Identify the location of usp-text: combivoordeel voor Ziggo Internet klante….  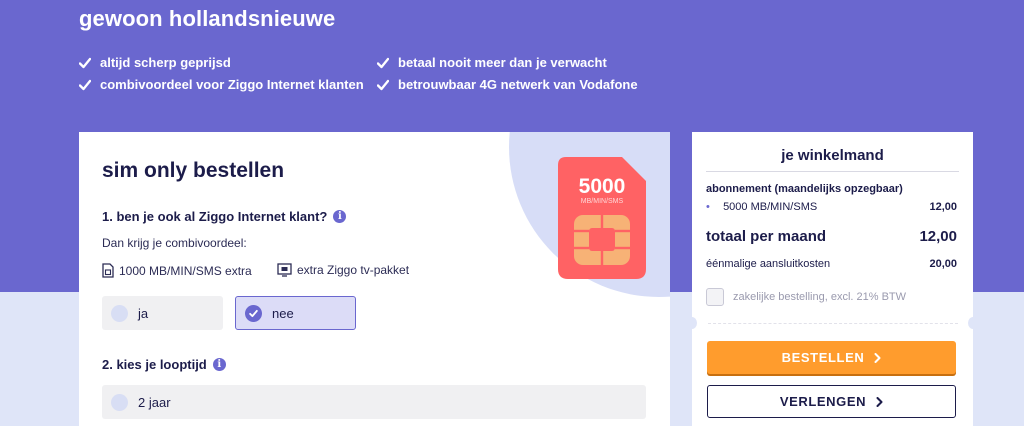
(232, 84).